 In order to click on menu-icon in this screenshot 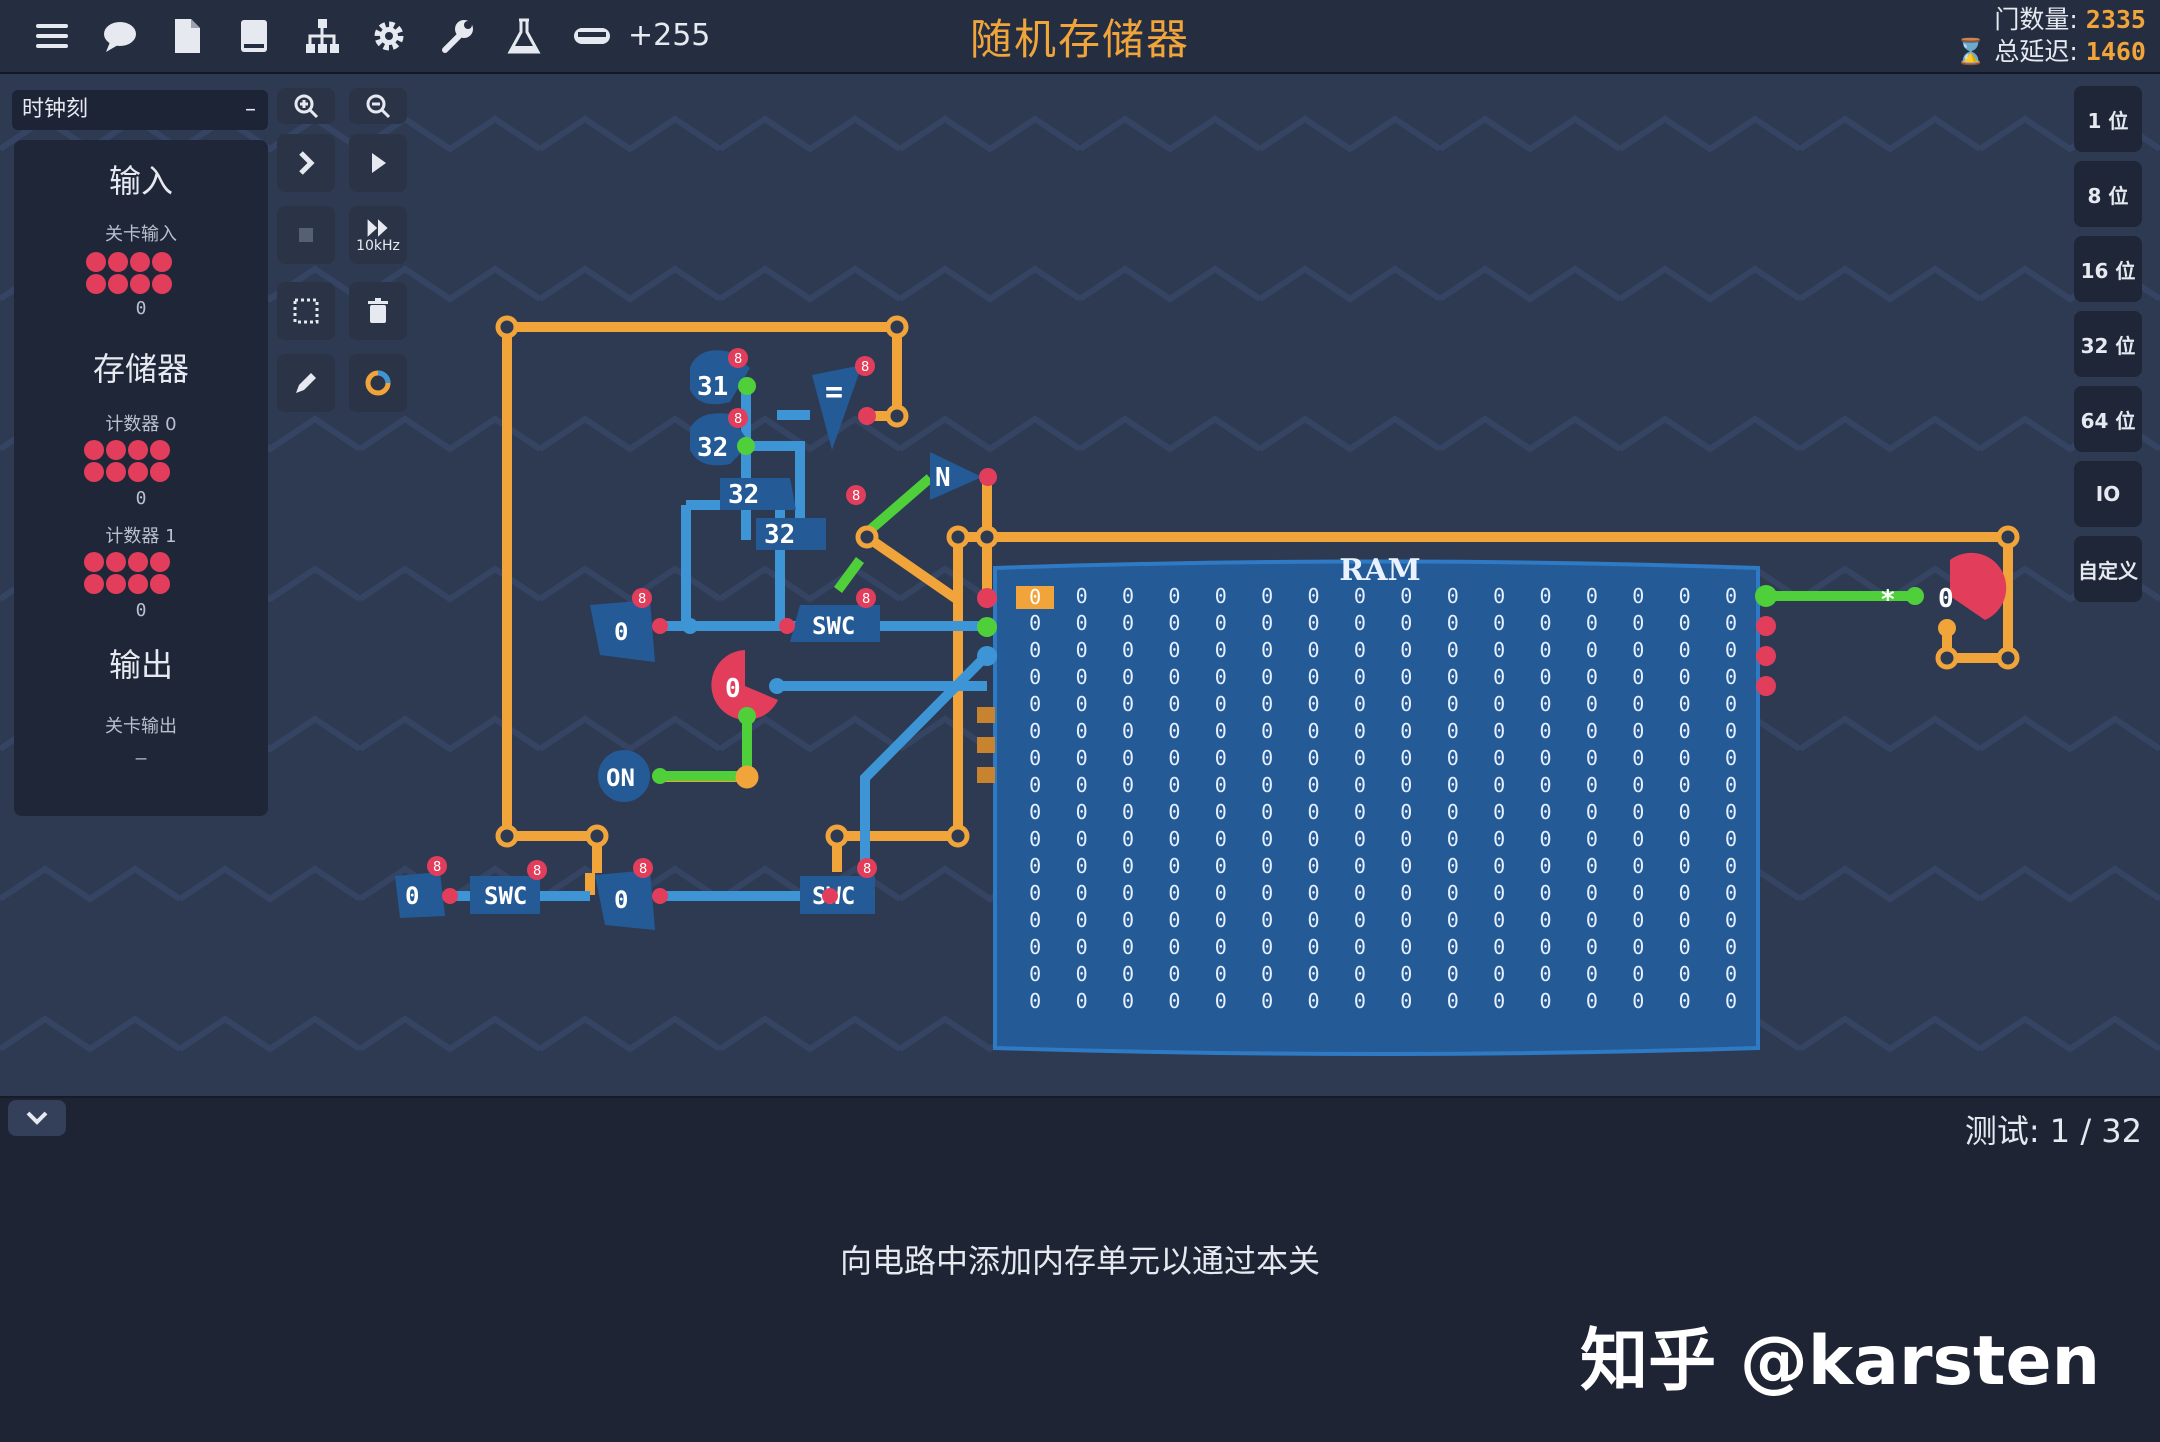, I will do `click(52, 36)`.